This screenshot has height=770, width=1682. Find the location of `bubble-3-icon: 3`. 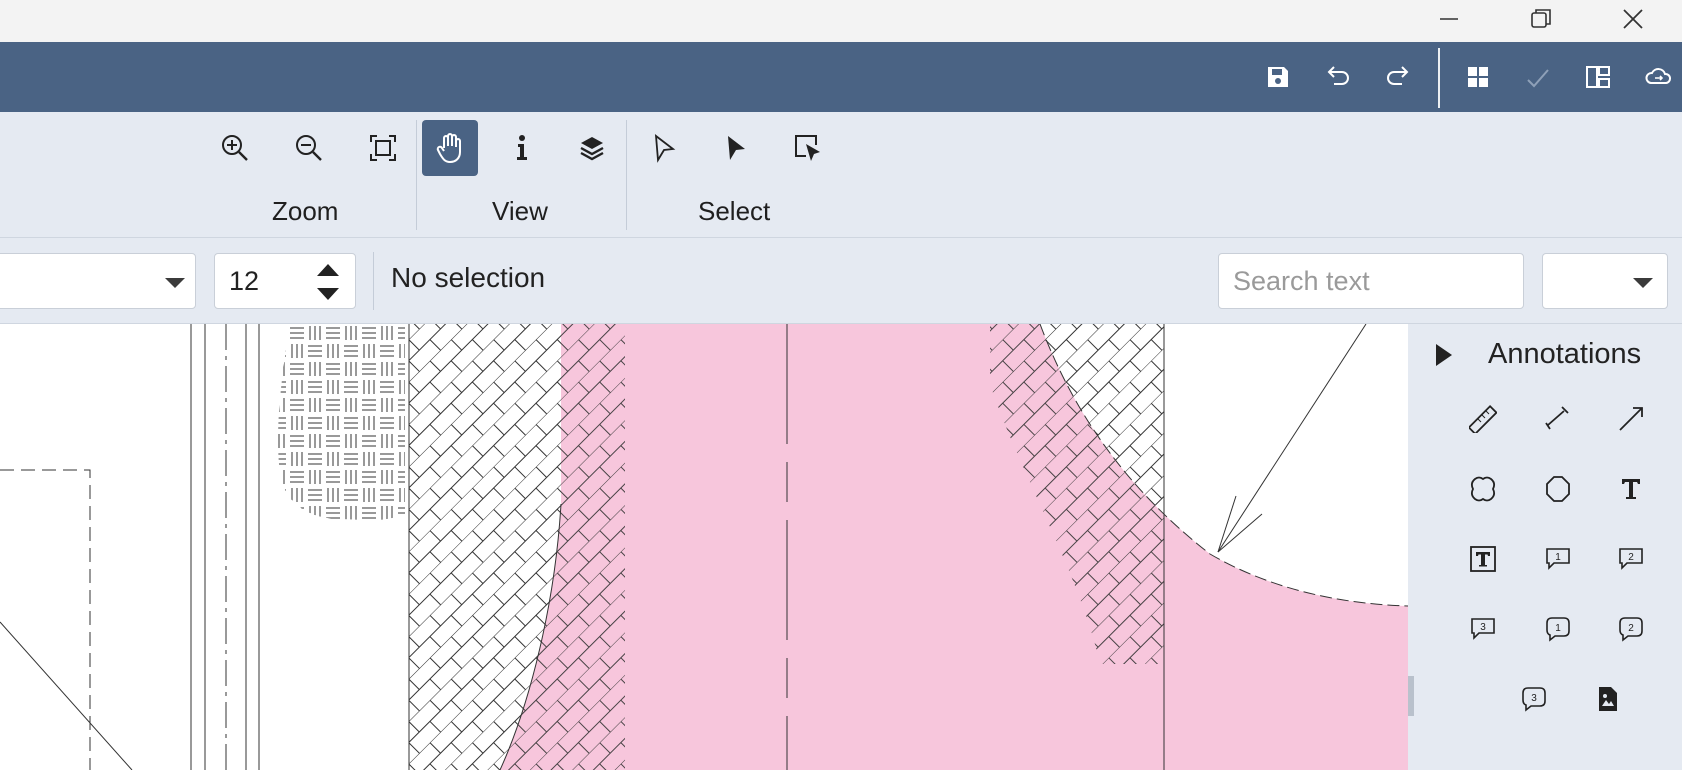

bubble-3-icon: 3 is located at coordinates (1534, 699).